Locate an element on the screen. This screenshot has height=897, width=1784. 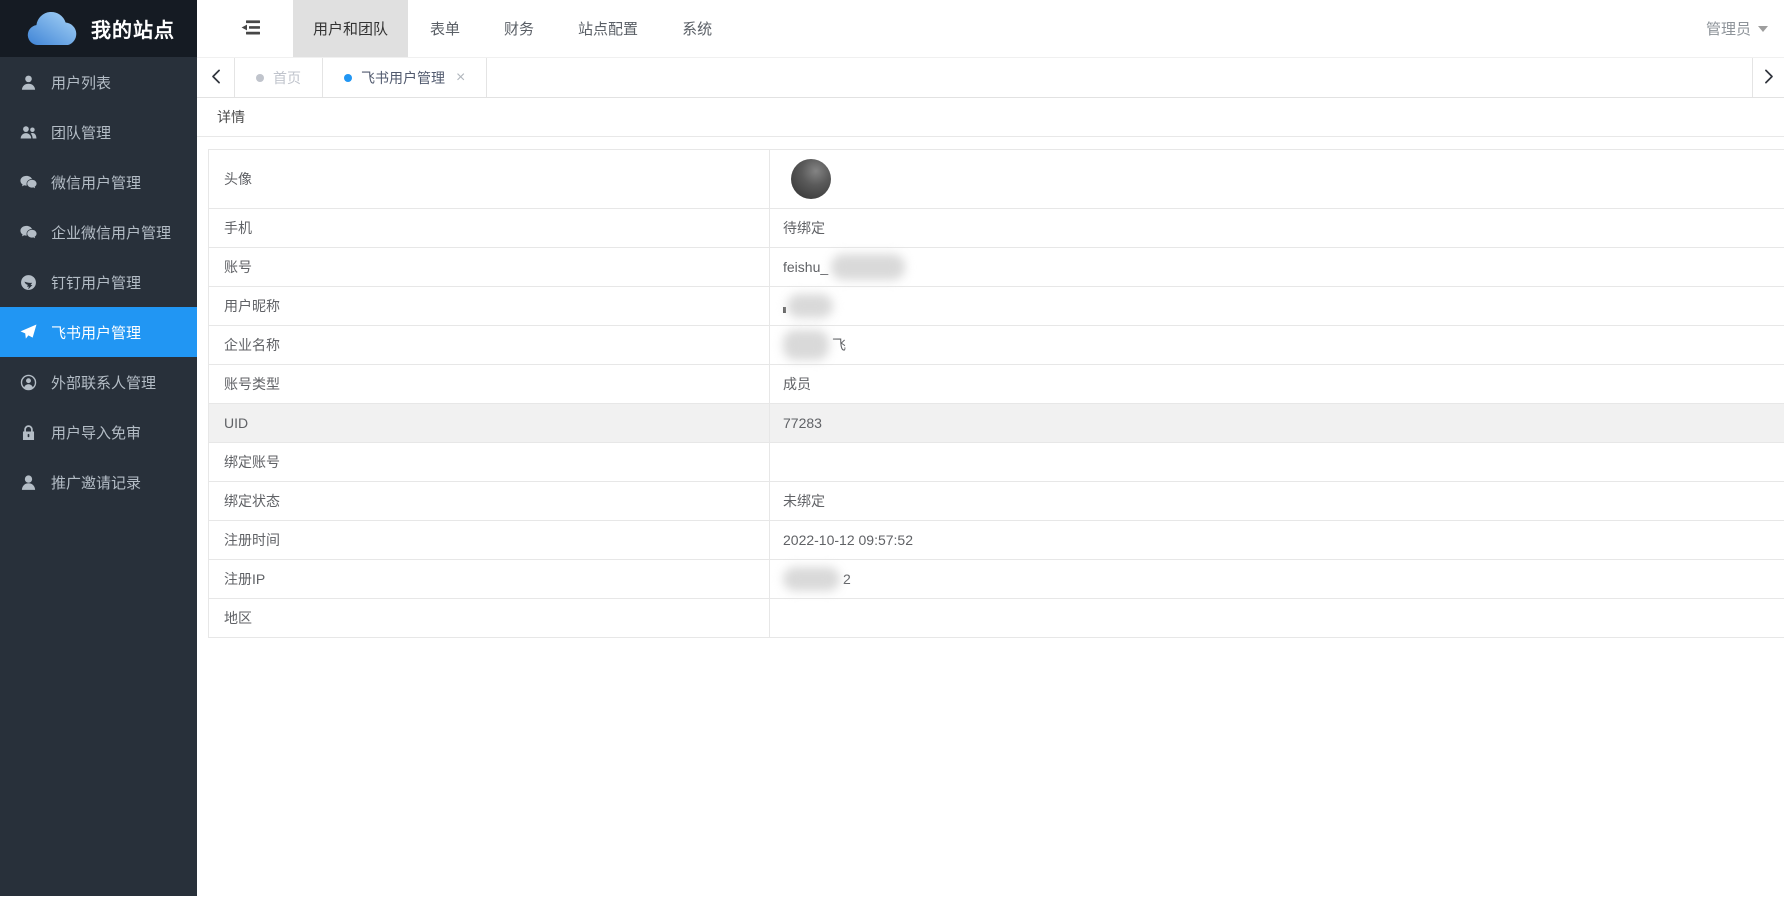
sidebar-item-label: 团队管理 is located at coordinates (81, 133).